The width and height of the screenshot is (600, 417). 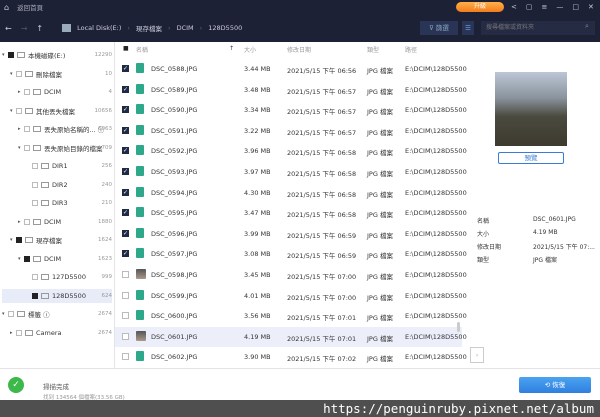 What do you see at coordinates (45, 277) in the screenshot?
I see `folder-icon` at bounding box center [45, 277].